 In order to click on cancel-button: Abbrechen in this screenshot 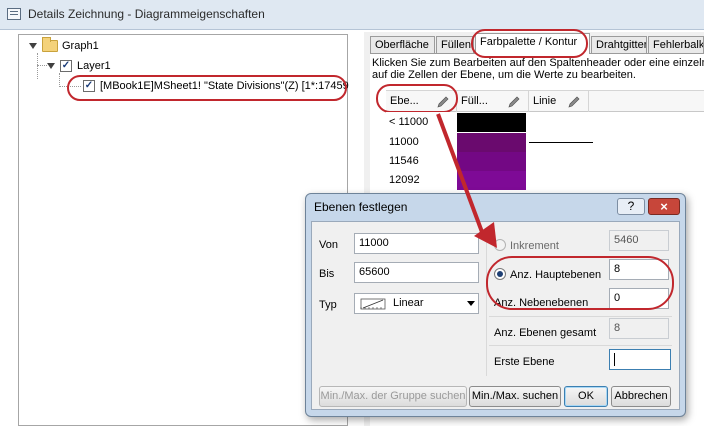, I will do `click(641, 396)`.